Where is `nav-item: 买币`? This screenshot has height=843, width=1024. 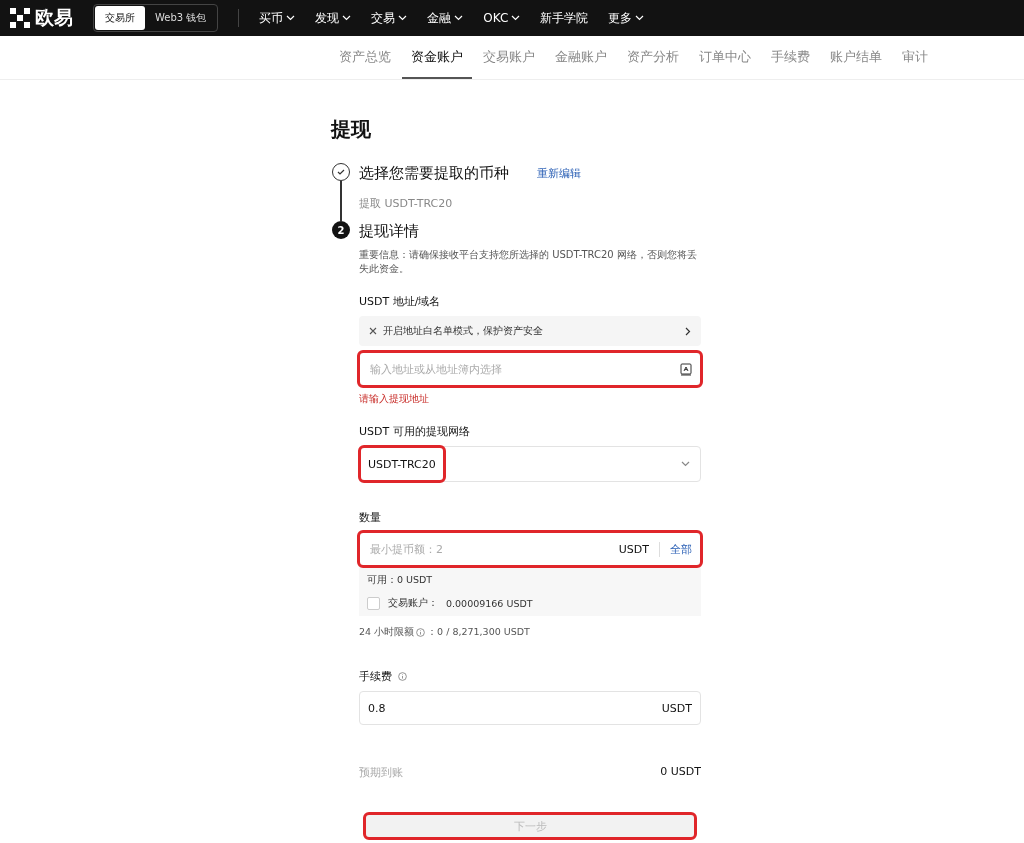 nav-item: 买币 is located at coordinates (277, 18).